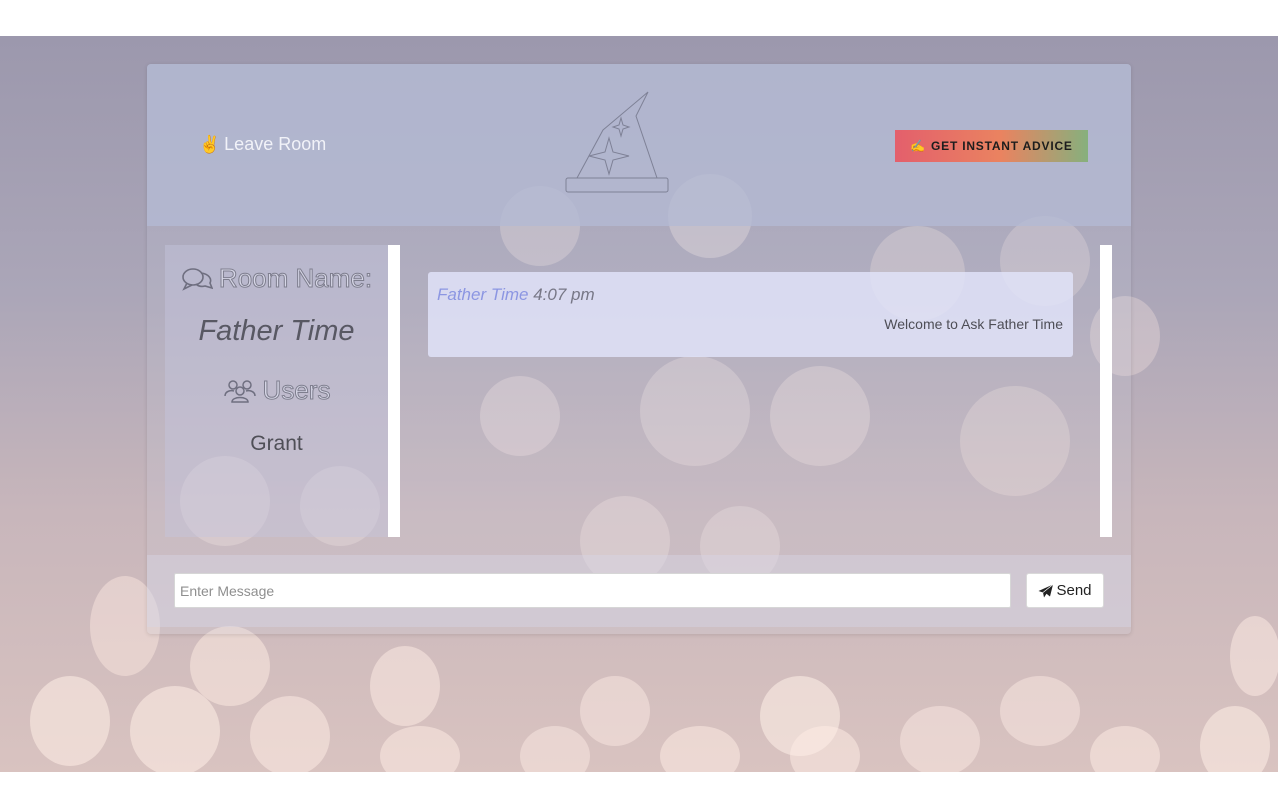 This screenshot has width=1280, height=808. I want to click on peace-hand-icon: ✌, so click(210, 144).